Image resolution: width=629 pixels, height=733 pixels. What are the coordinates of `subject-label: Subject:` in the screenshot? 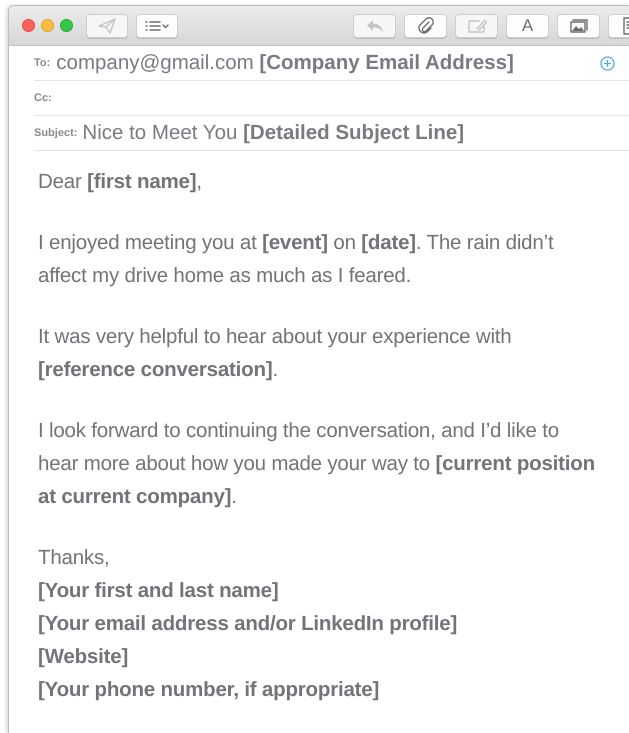 It's located at (56, 133).